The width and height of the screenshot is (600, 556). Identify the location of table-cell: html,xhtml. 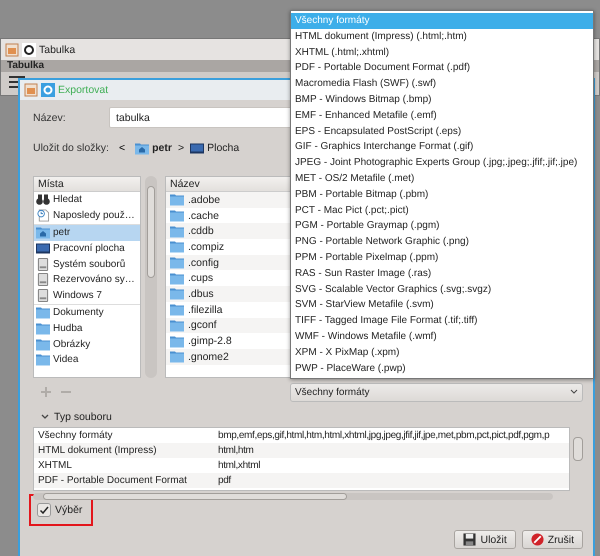
(239, 465).